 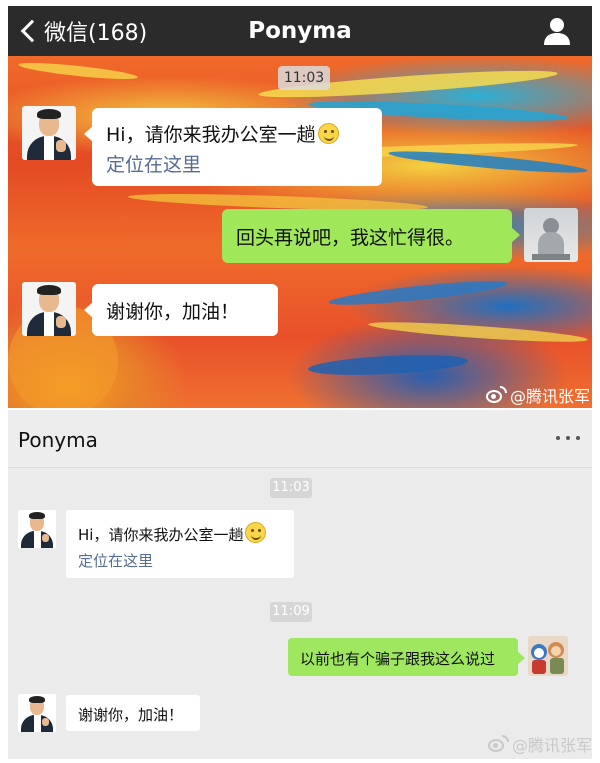 What do you see at coordinates (568, 438) in the screenshot?
I see `more-dots-icon` at bounding box center [568, 438].